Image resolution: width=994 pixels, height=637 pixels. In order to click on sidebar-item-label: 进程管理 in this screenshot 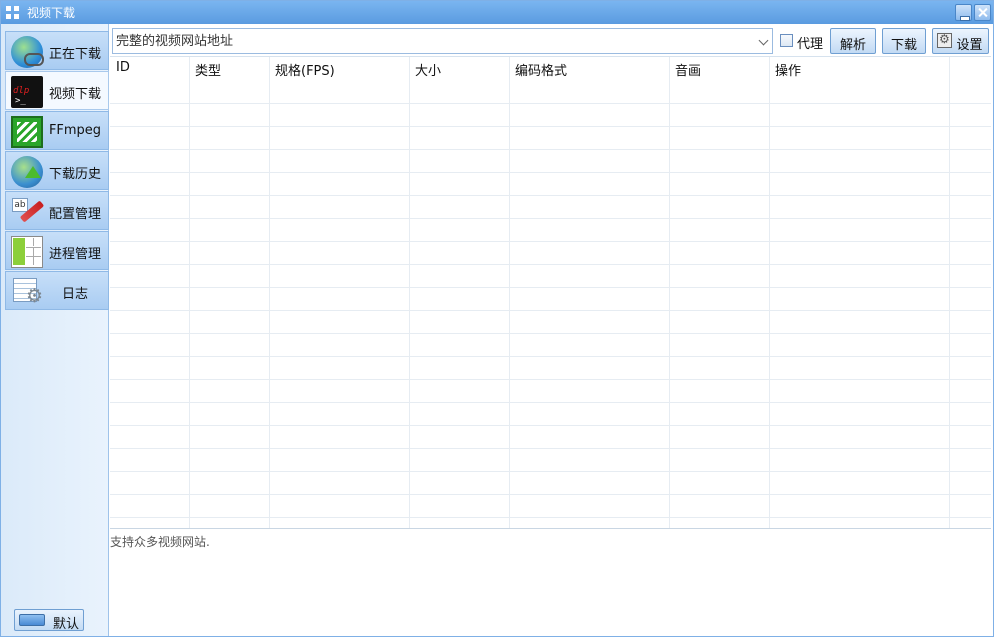, I will do `click(74, 254)`.